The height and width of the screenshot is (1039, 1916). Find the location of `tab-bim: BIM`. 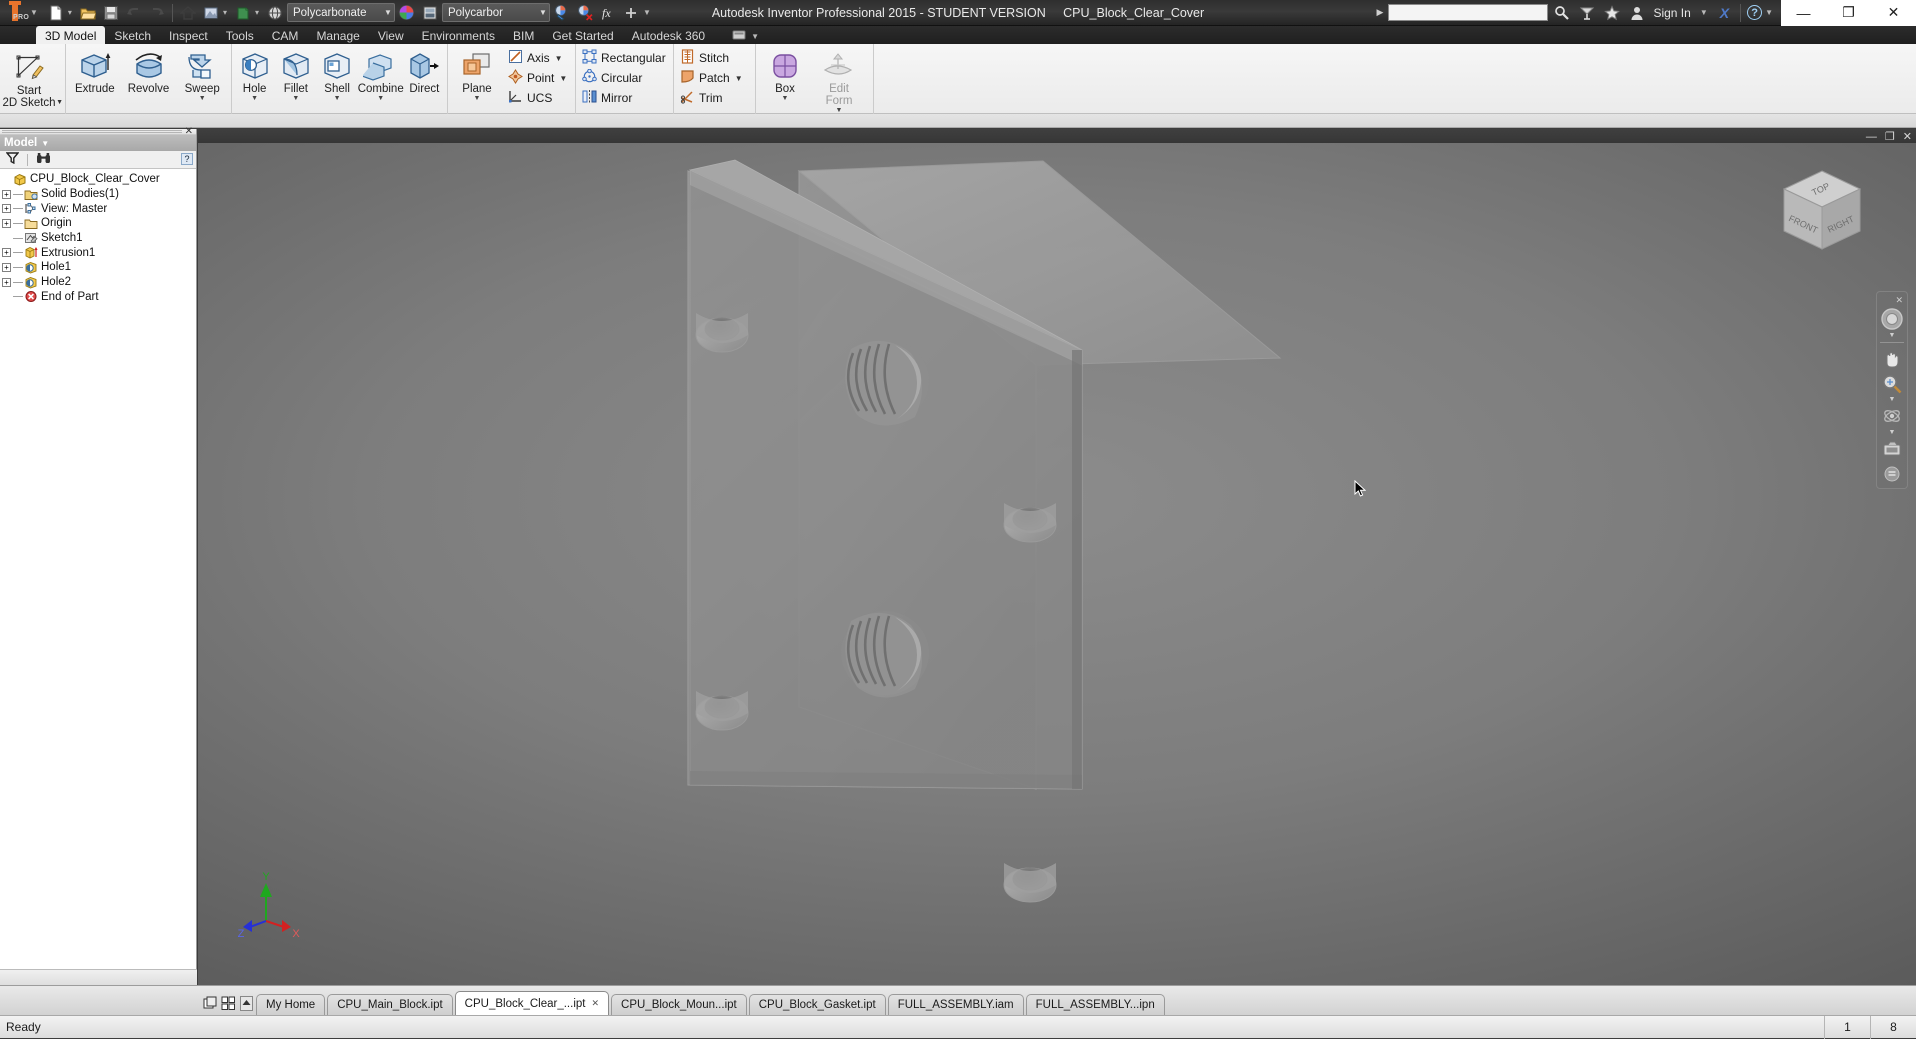

tab-bim: BIM is located at coordinates (523, 35).